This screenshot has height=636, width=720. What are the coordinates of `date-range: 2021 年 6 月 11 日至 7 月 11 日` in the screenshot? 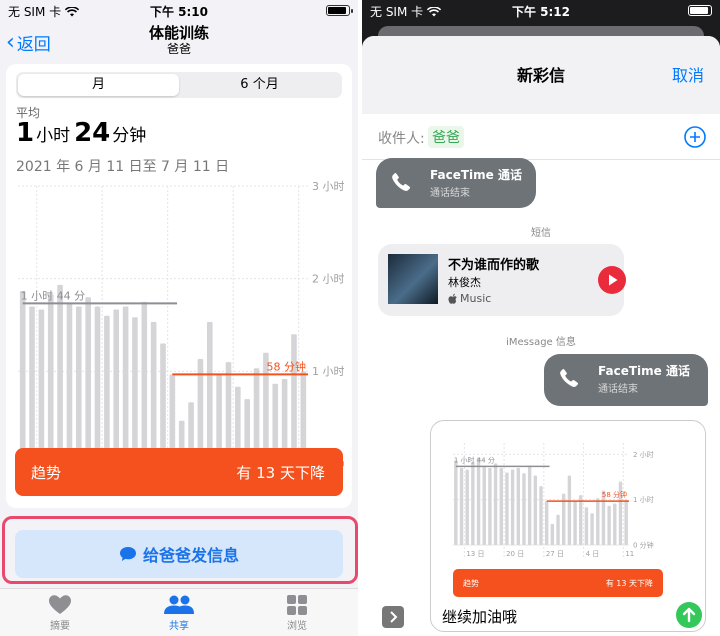 It's located at (123, 167).